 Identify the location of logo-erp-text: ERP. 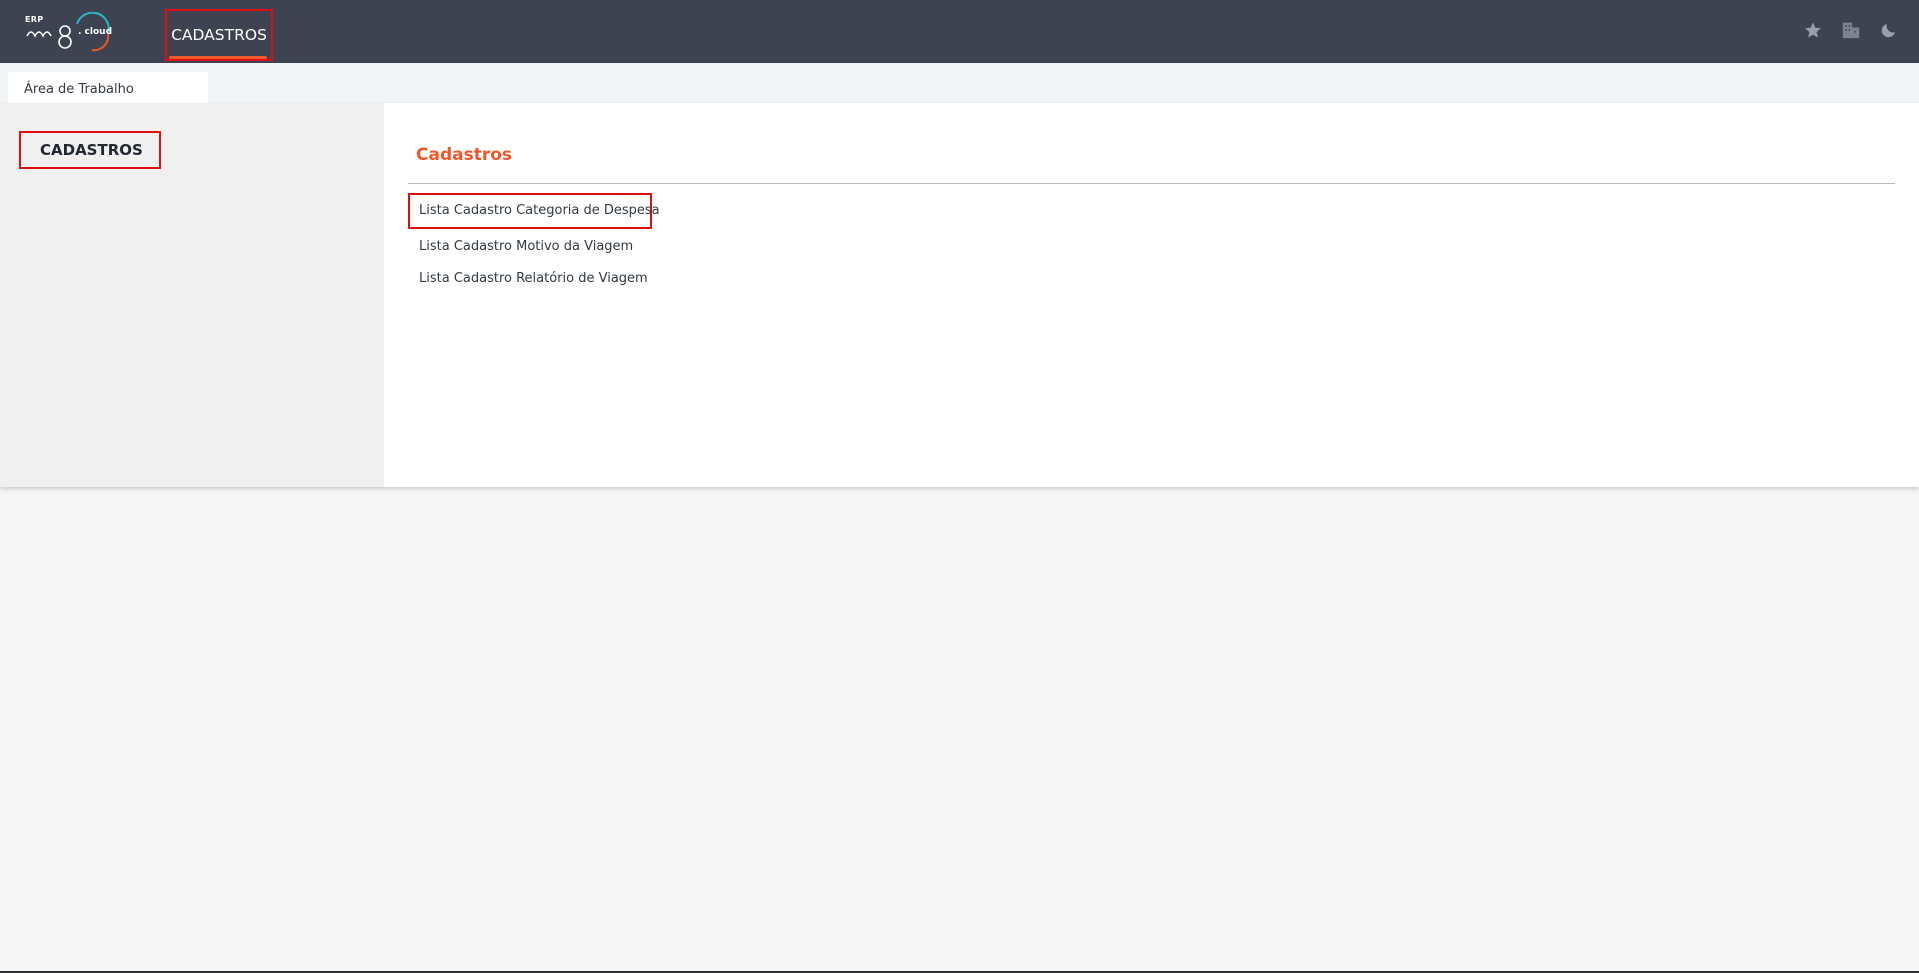
(34, 19).